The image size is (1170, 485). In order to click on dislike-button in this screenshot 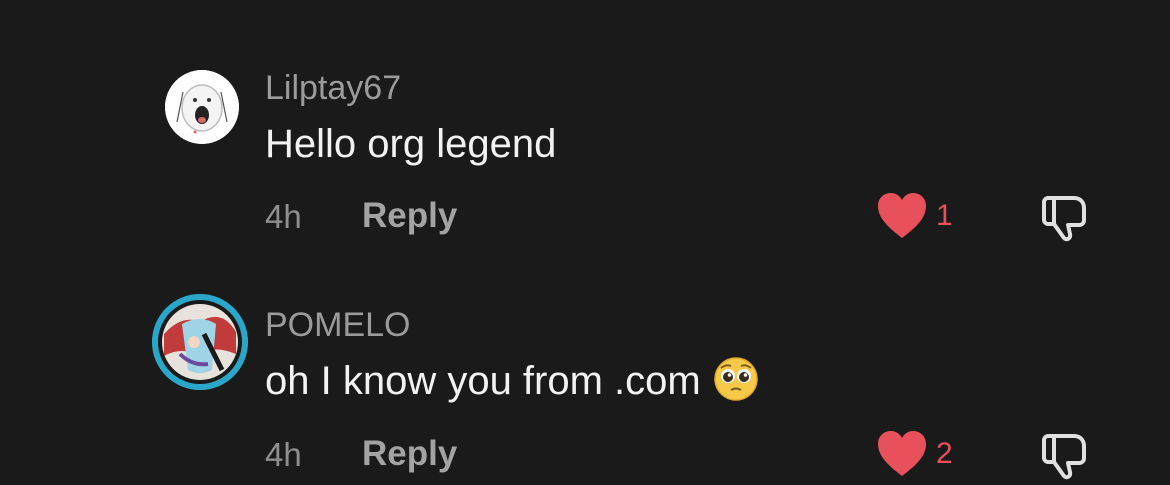, I will do `click(1070, 456)`.